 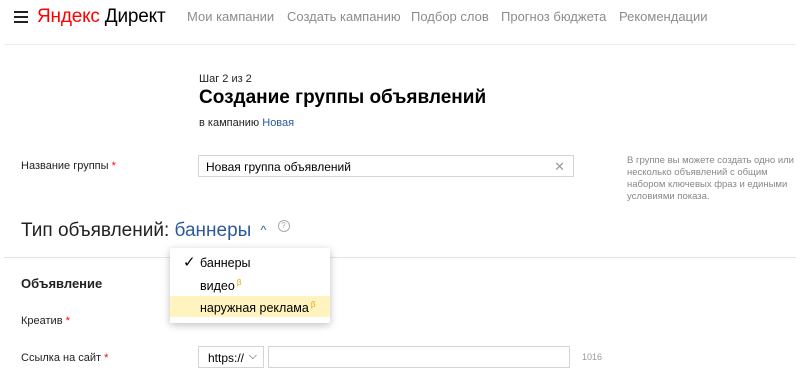 I want to click on logo-direct-text: Директ, so click(x=135, y=16).